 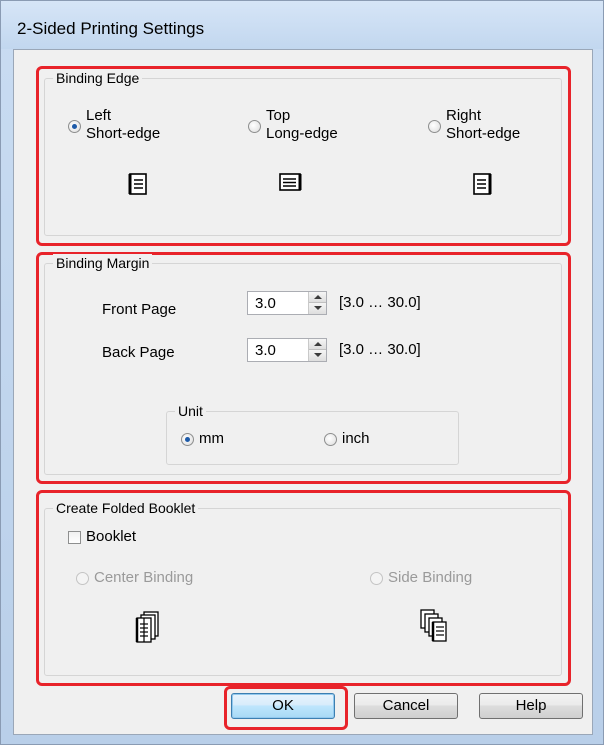 What do you see at coordinates (406, 706) in the screenshot?
I see `cancel-button: Cancel` at bounding box center [406, 706].